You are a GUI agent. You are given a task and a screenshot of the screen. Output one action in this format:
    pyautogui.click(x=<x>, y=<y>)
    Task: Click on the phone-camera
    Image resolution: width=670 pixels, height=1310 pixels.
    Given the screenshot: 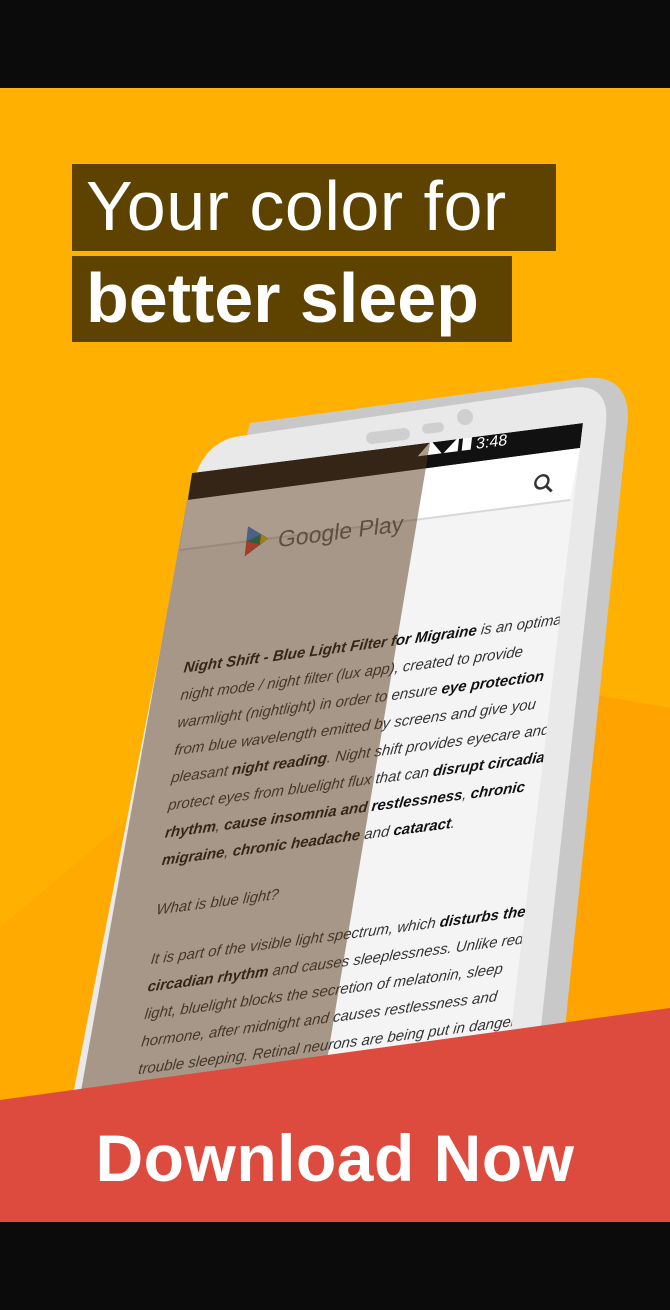 What is the action you would take?
    pyautogui.click(x=465, y=417)
    